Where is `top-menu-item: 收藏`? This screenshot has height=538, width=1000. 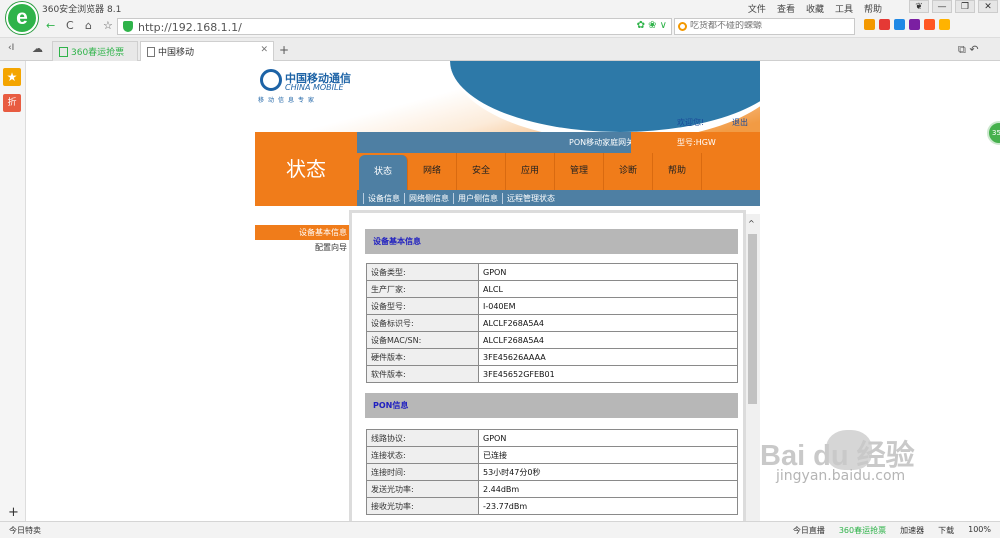
top-menu-item: 收藏 is located at coordinates (815, 8).